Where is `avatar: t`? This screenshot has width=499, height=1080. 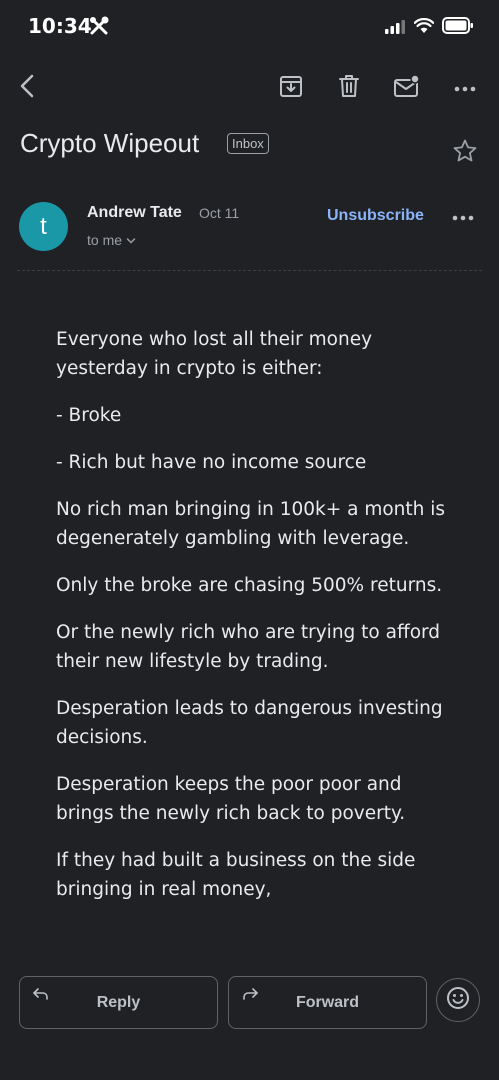
avatar: t is located at coordinates (43, 226).